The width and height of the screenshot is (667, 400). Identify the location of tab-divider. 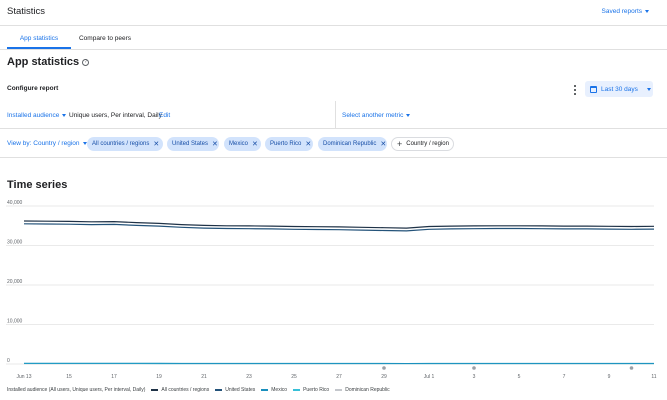
(333, 49).